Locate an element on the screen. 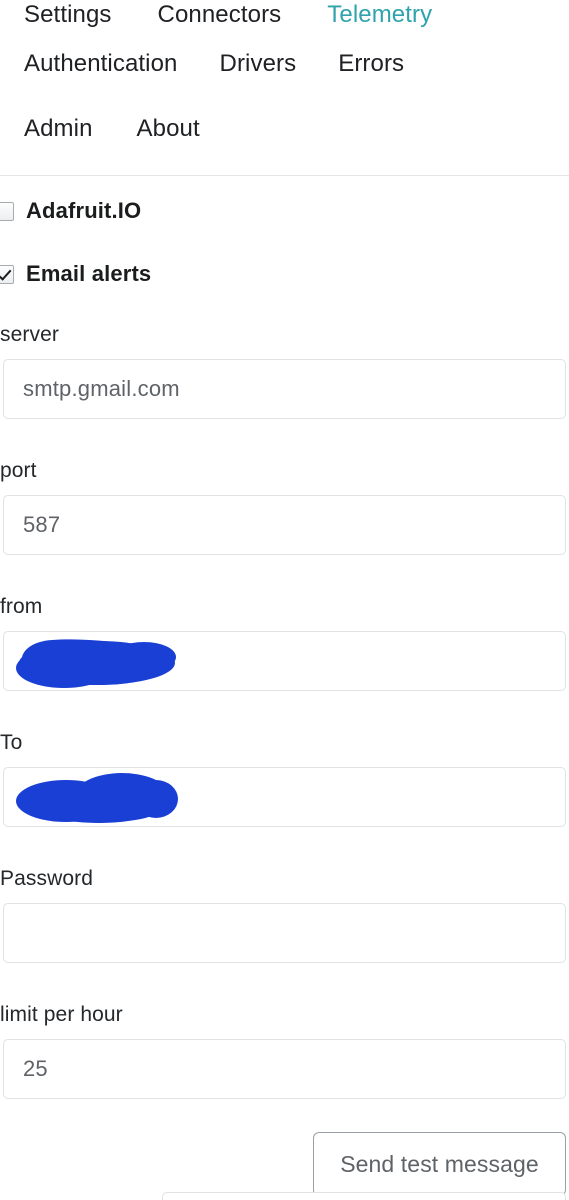 Image resolution: width=569 pixels, height=1200 pixels. server-input-value: smtp.gmail.com is located at coordinates (101, 388).